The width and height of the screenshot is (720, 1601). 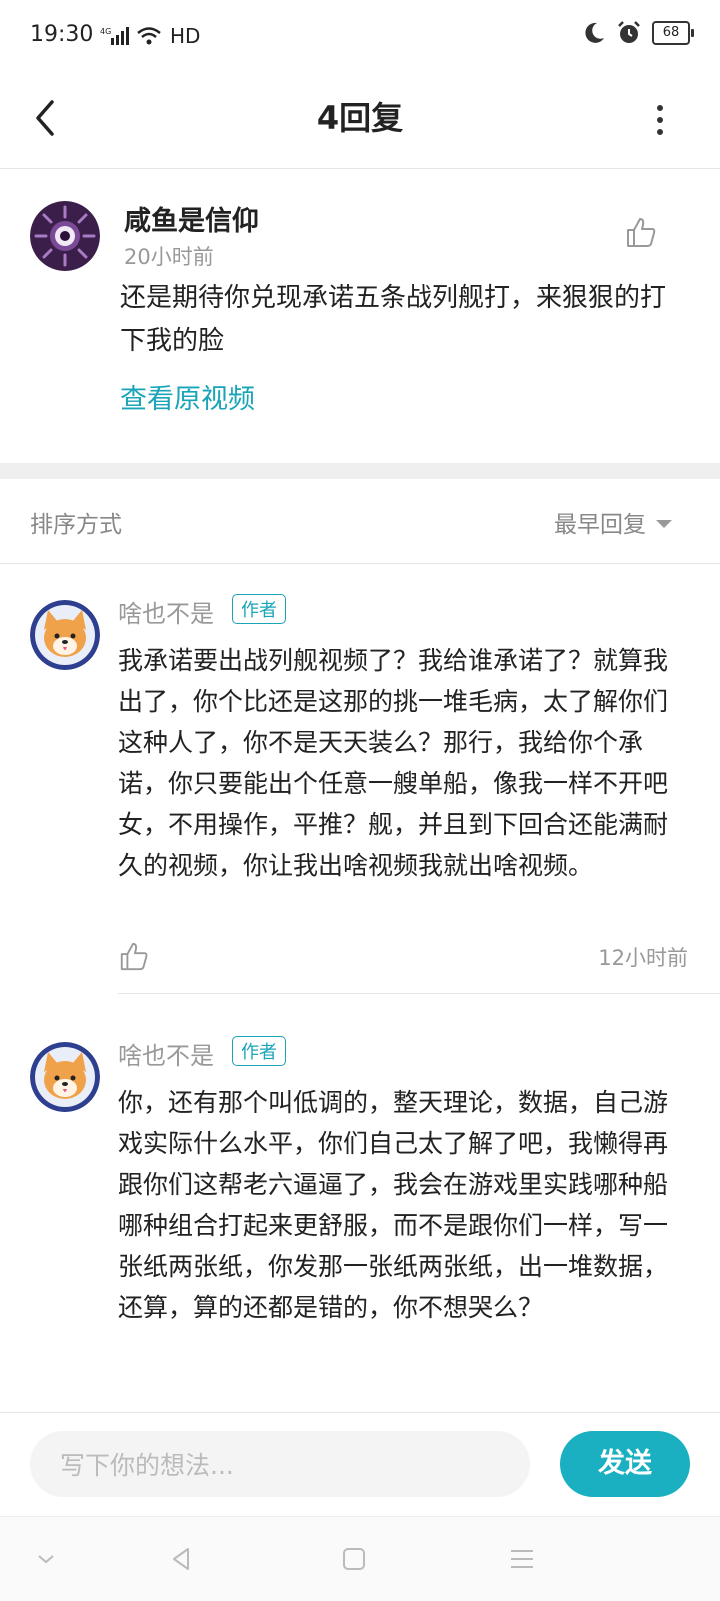 What do you see at coordinates (522, 1559) in the screenshot?
I see `menu-icon` at bounding box center [522, 1559].